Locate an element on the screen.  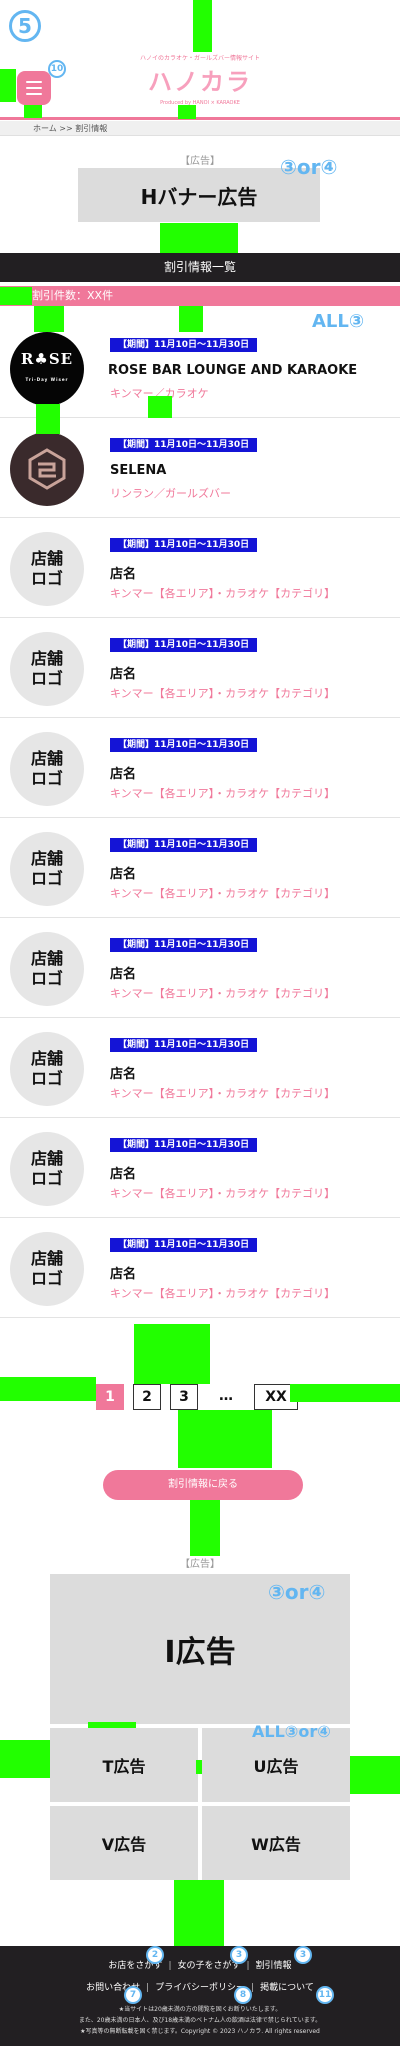
hamburger-menu-button is located at coordinates (34, 88).